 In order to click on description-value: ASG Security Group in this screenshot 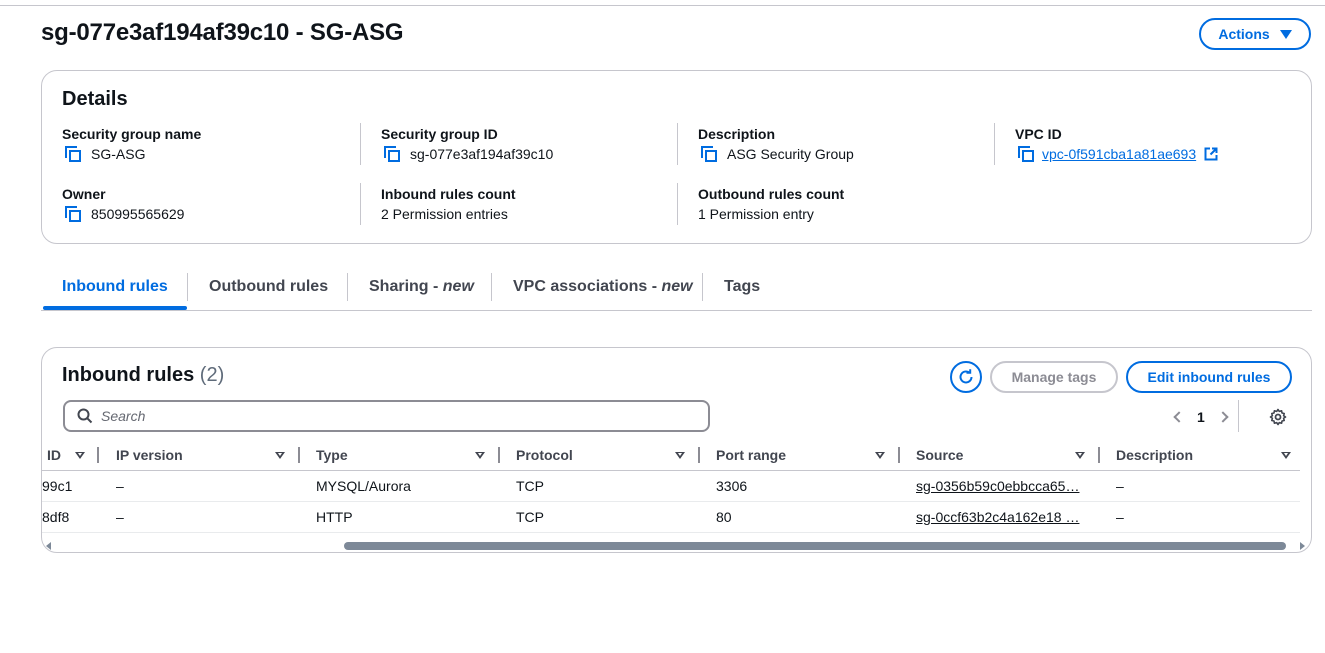, I will do `click(790, 154)`.